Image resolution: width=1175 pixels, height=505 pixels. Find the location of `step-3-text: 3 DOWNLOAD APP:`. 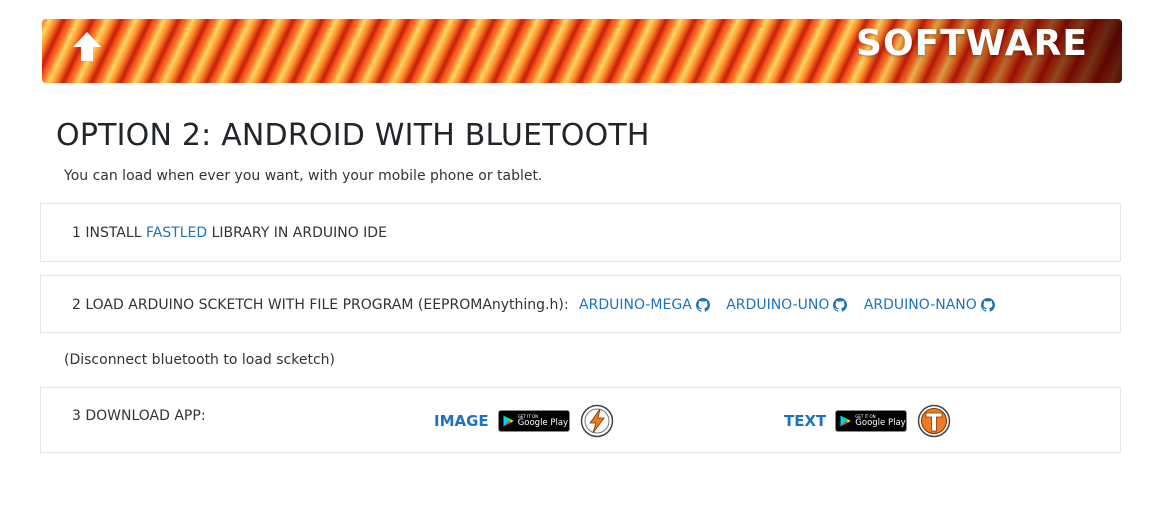

step-3-text: 3 DOWNLOAD APP: is located at coordinates (139, 416).